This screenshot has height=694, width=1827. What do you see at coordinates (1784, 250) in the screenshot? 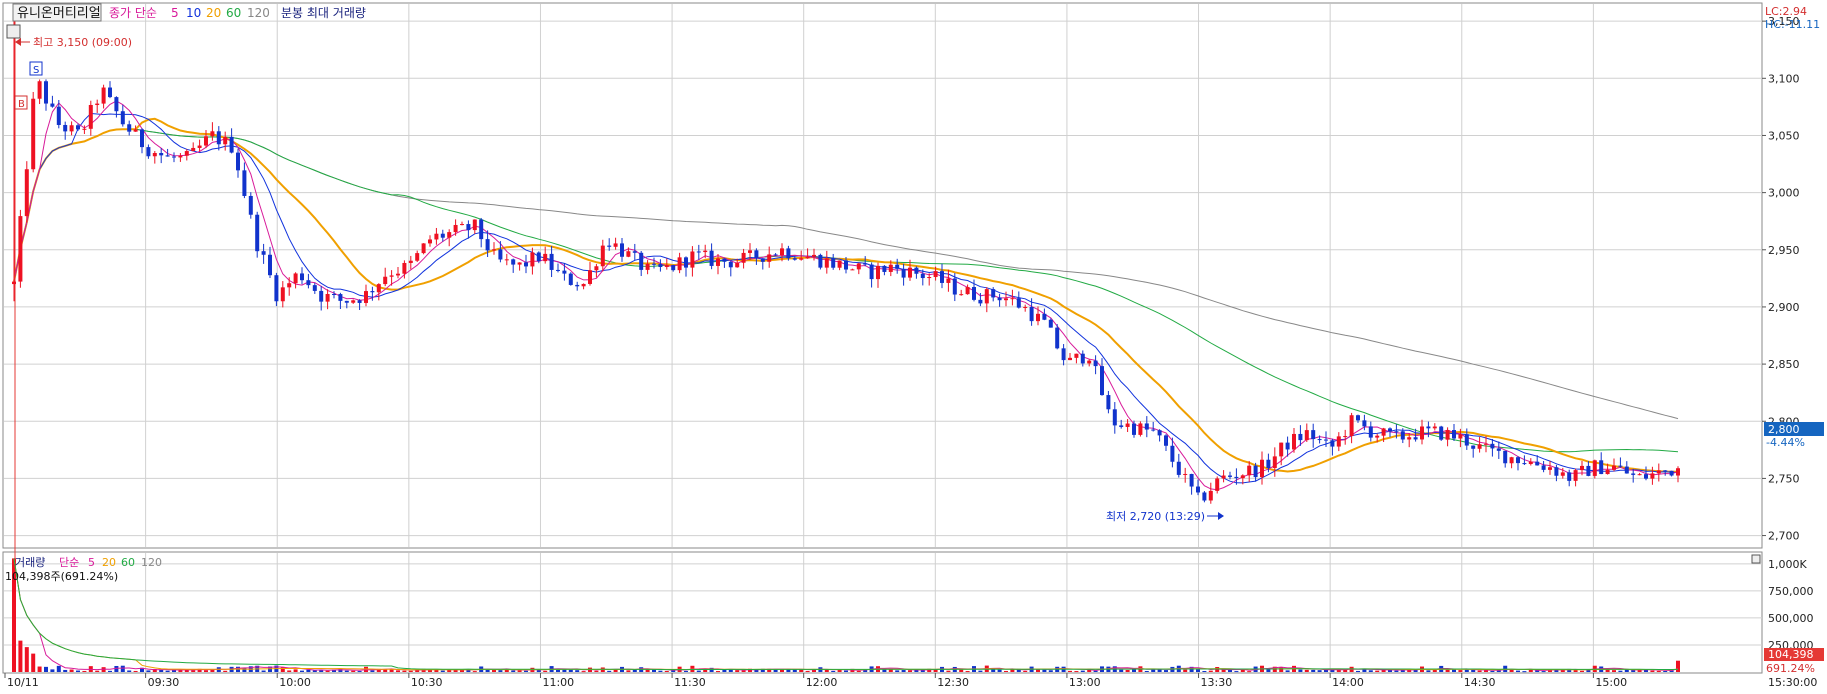
I see `price-tick-label: 2,950` at bounding box center [1784, 250].